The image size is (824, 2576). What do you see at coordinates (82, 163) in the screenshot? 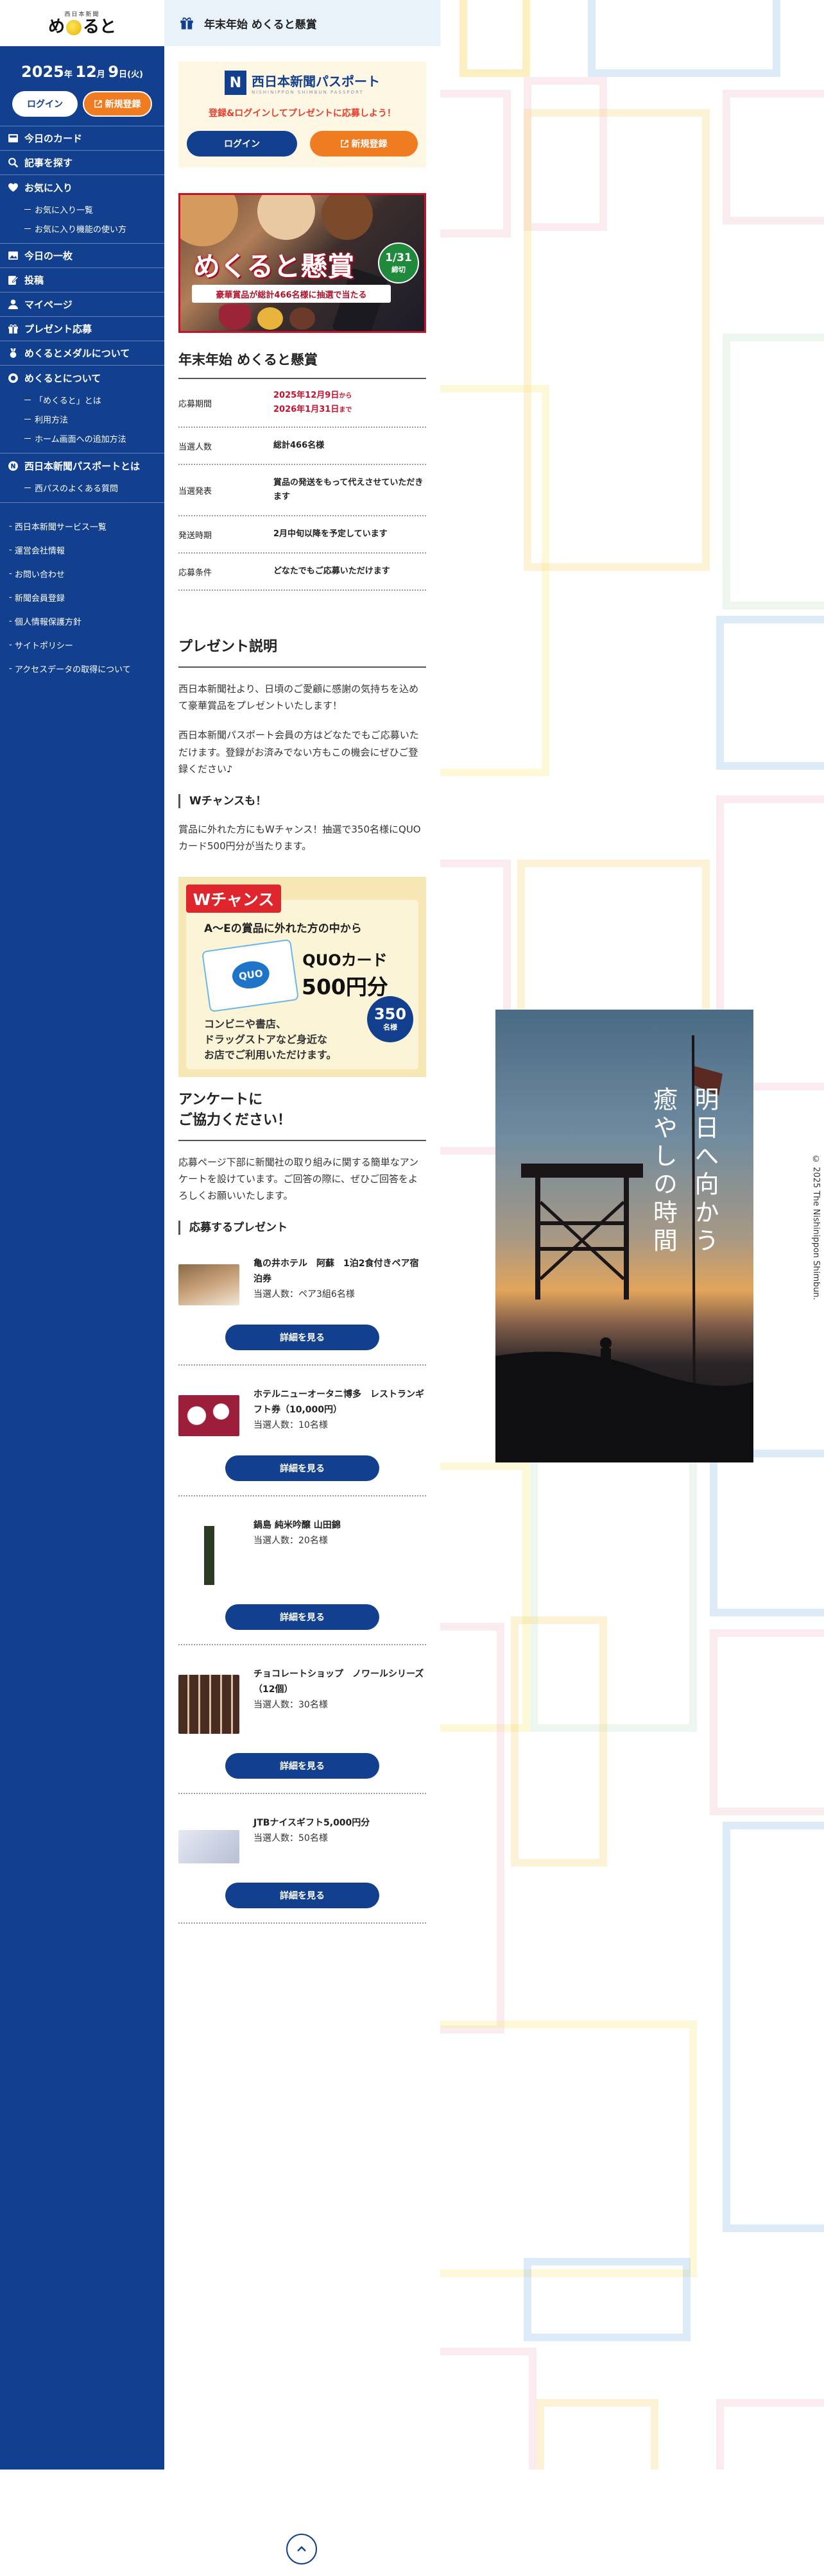
I see `nav-find-article: 記事を探す` at bounding box center [82, 163].